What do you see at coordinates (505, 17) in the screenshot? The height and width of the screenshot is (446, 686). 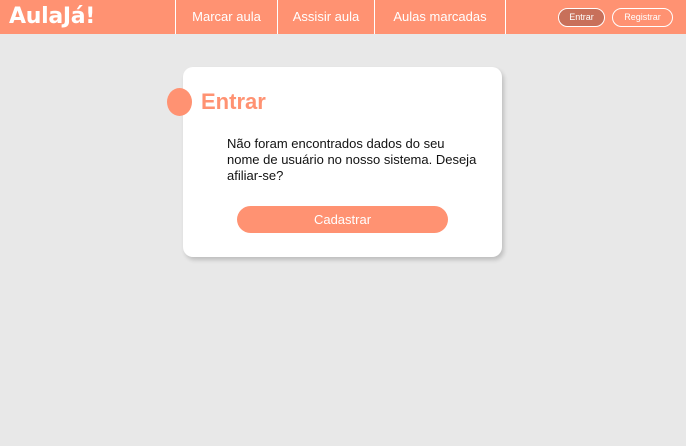 I see `nav-divider` at bounding box center [505, 17].